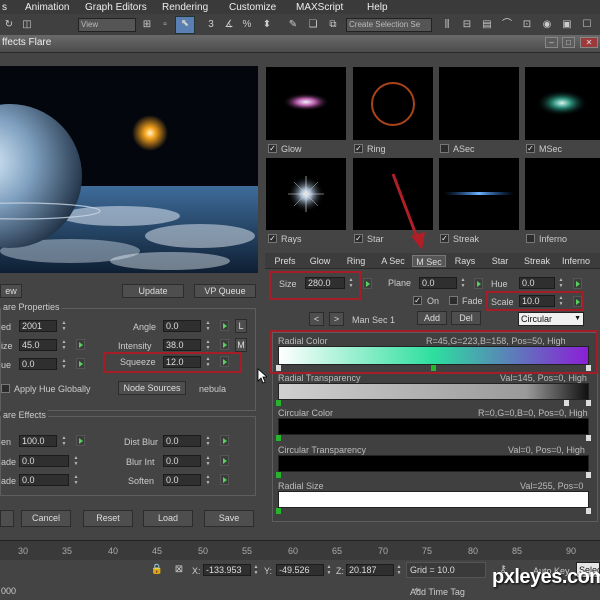  Describe the element at coordinates (272, 148) in the screenshot. I see `glow-checkbox: ✓` at that location.